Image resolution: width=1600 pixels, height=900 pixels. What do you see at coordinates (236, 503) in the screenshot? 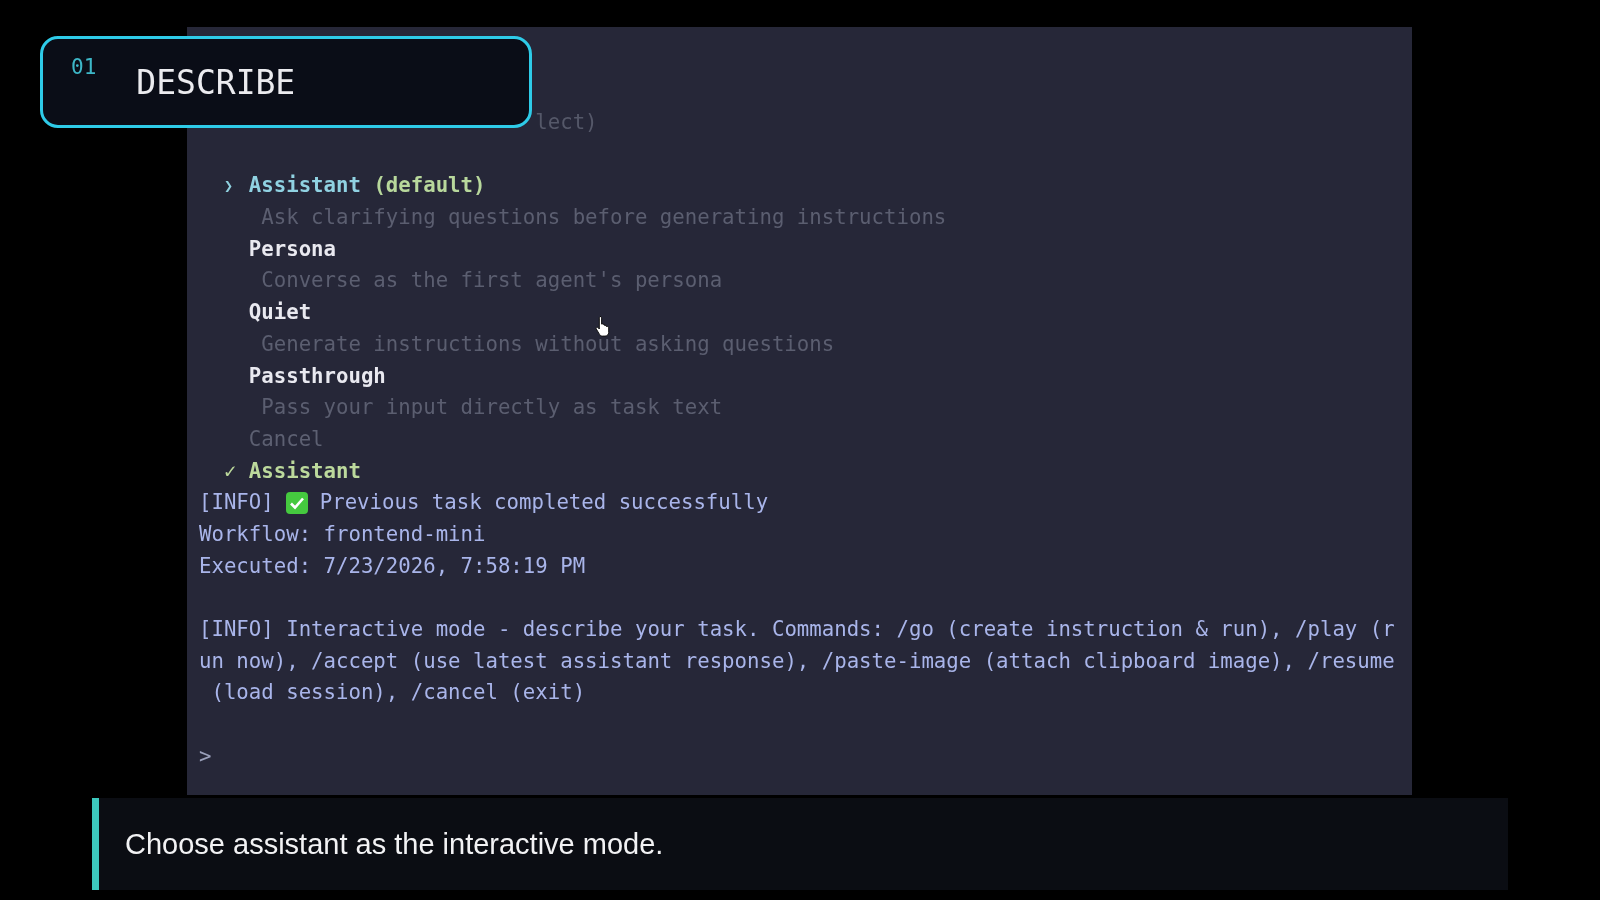
I see `log-prefix: [INFO]` at bounding box center [236, 503].